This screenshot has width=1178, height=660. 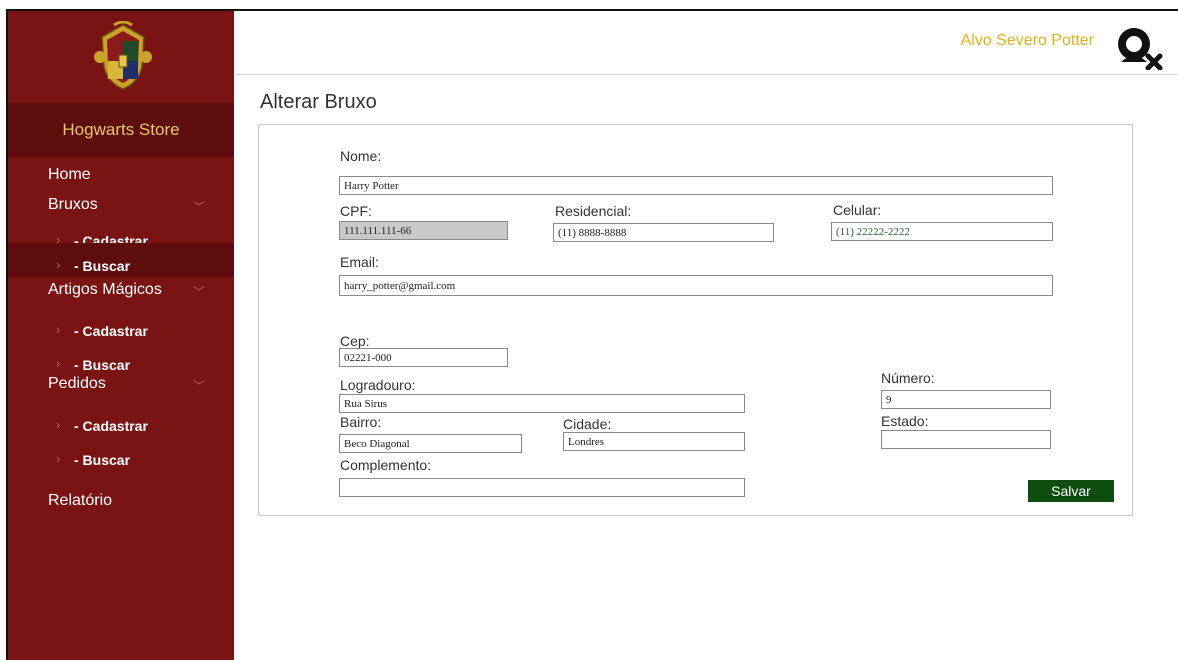 What do you see at coordinates (105, 290) in the screenshot?
I see `nav-artigos: Artigos Mágicos` at bounding box center [105, 290].